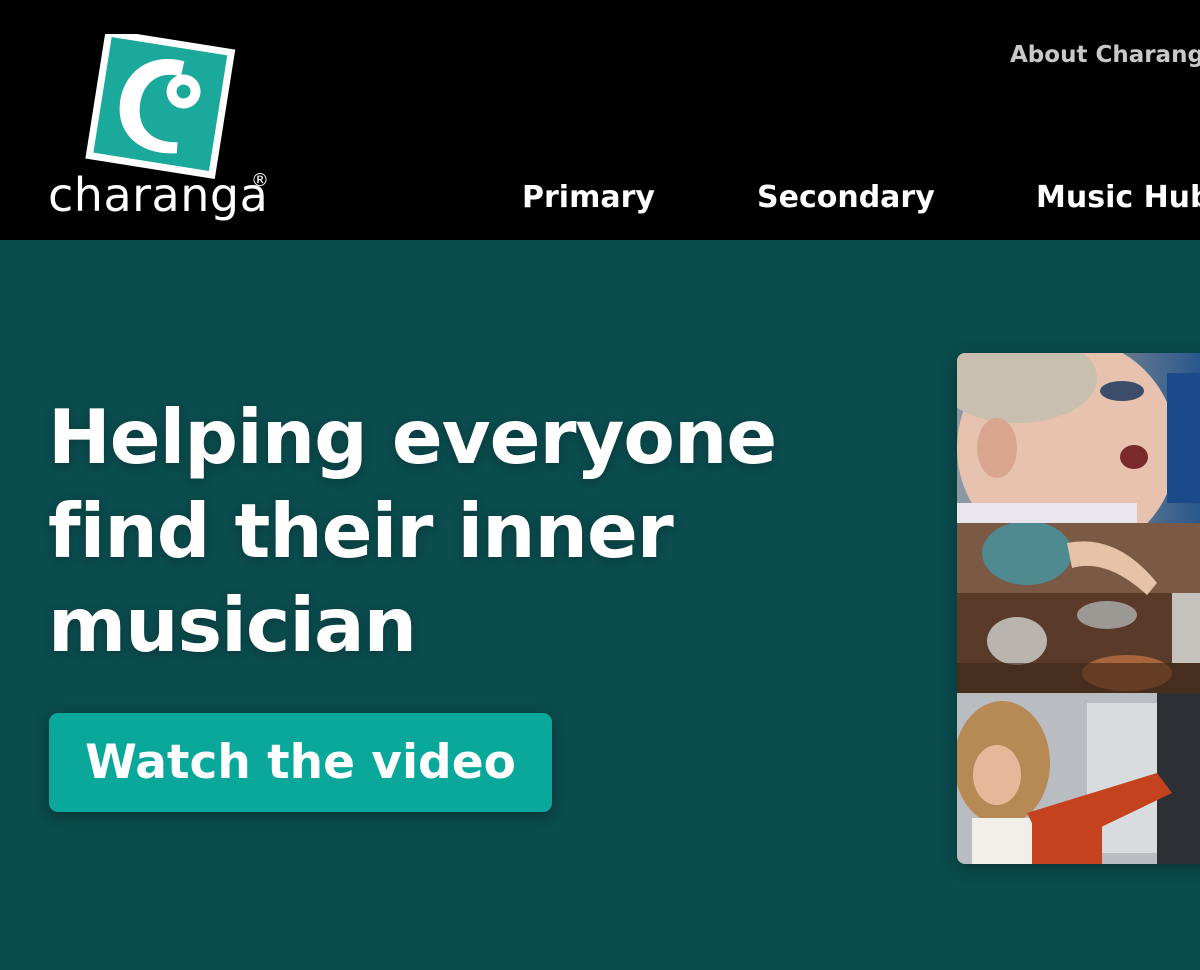  Describe the element at coordinates (1105, 55) in the screenshot. I see `about-charanga-link: About Charanga` at that location.